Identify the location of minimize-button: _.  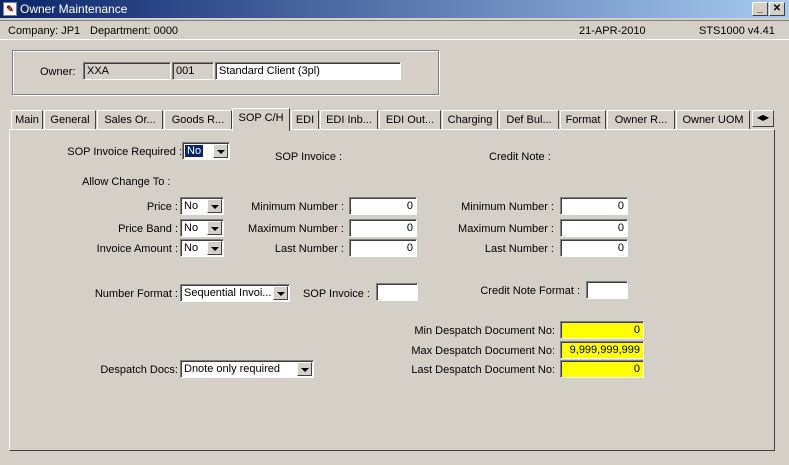
(760, 9).